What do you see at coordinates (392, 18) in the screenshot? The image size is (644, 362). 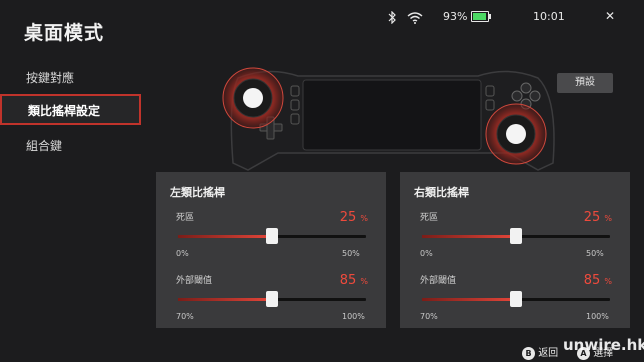 I see `bluetooth-icon` at bounding box center [392, 18].